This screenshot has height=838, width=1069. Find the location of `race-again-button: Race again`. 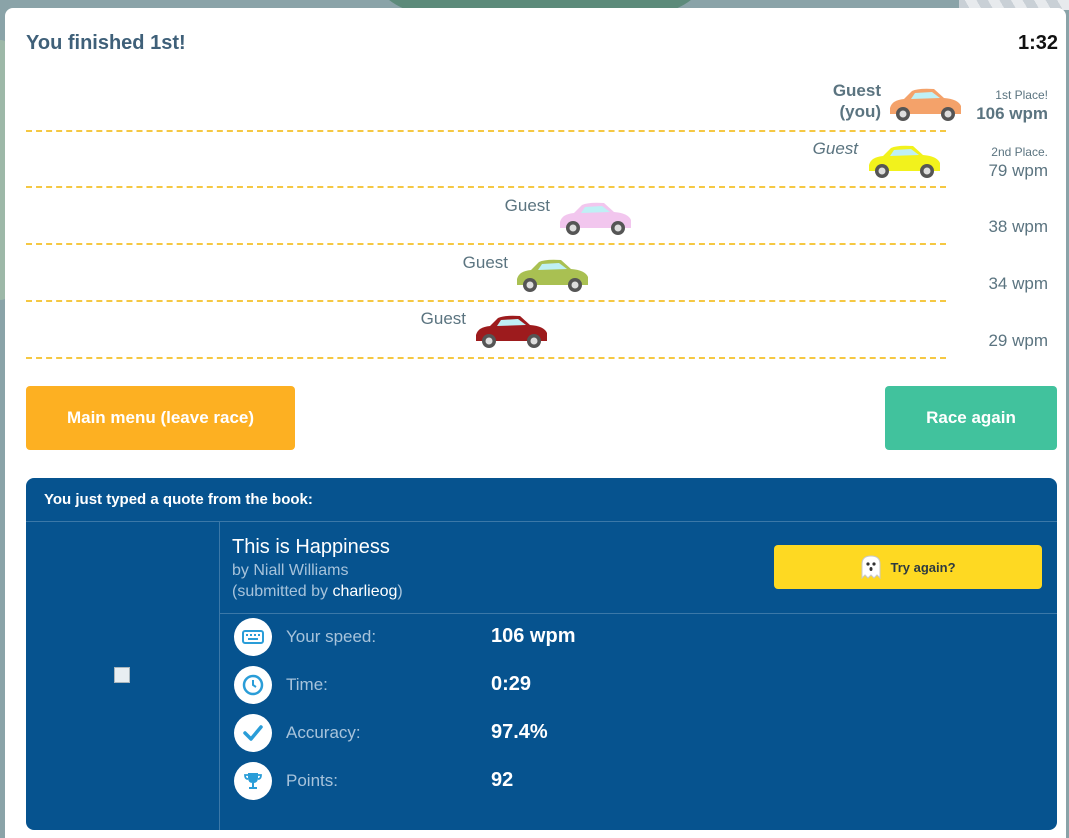

race-again-button: Race again is located at coordinates (971, 418).